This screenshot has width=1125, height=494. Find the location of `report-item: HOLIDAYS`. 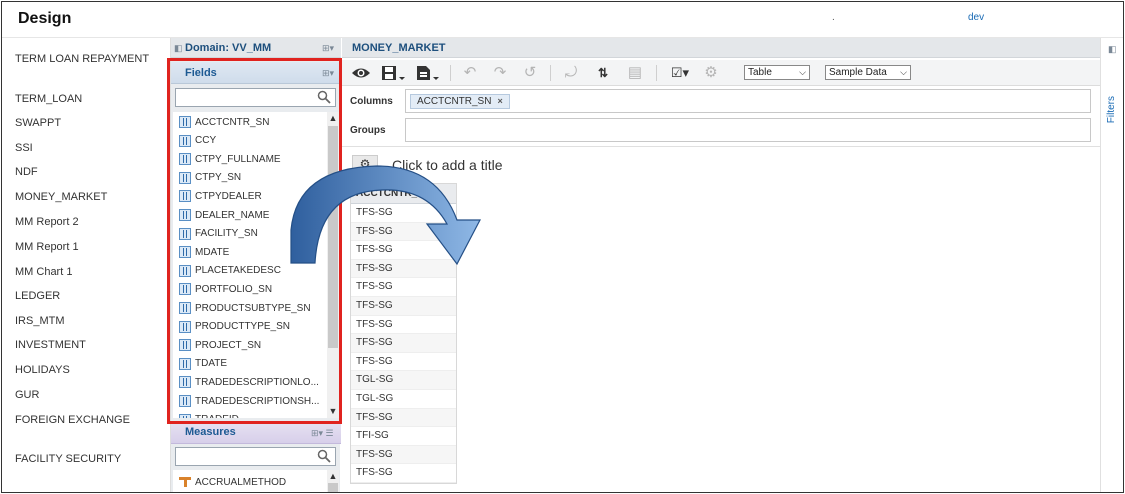

report-item: HOLIDAYS is located at coordinates (90, 370).